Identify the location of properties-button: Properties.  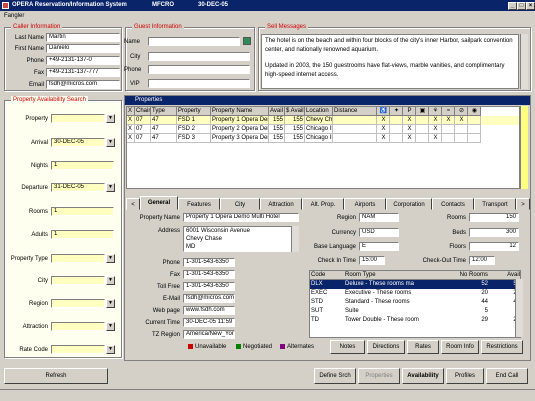
(379, 376).